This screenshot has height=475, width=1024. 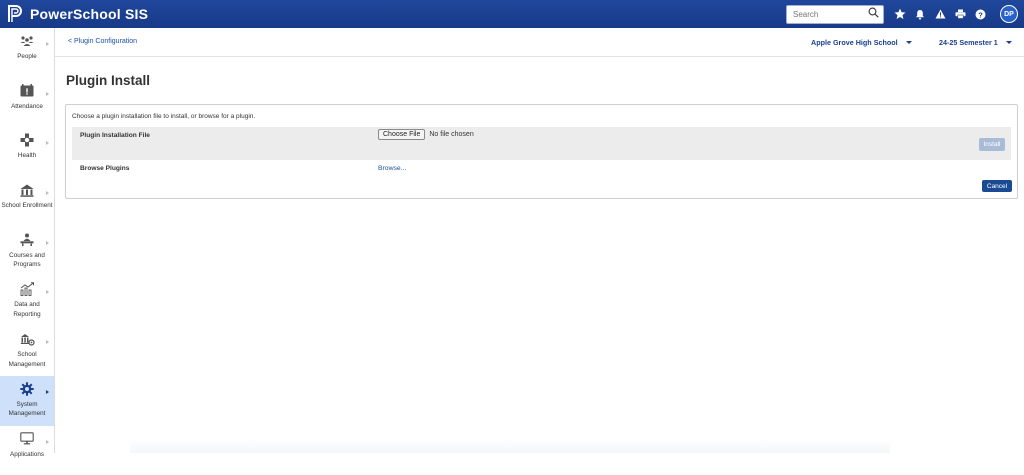 I want to click on health-icon, so click(x=27, y=140).